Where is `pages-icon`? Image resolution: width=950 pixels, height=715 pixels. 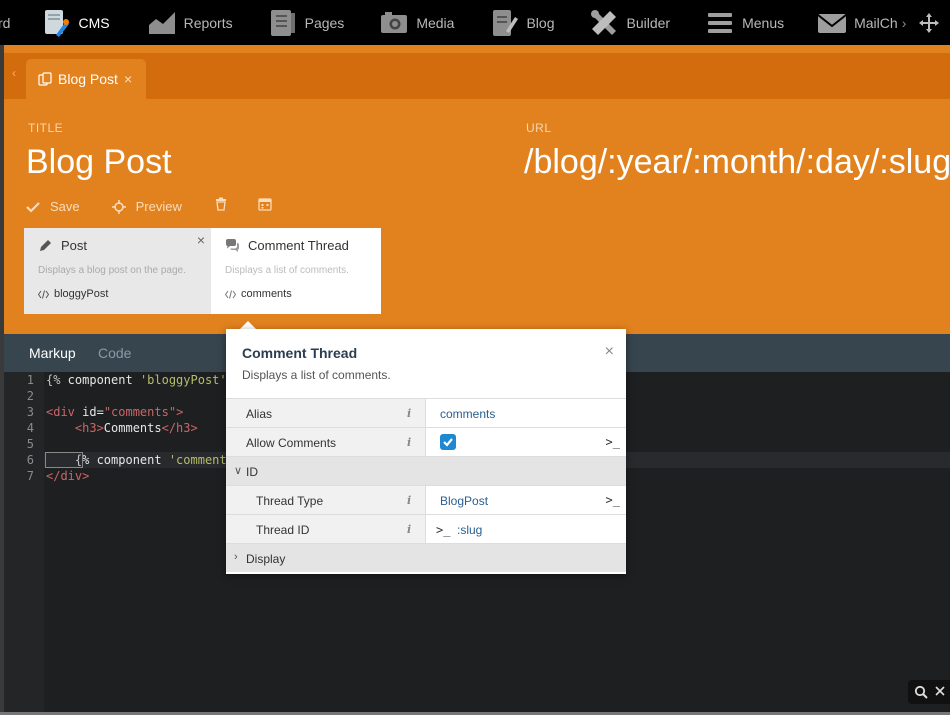
pages-icon is located at coordinates (283, 23).